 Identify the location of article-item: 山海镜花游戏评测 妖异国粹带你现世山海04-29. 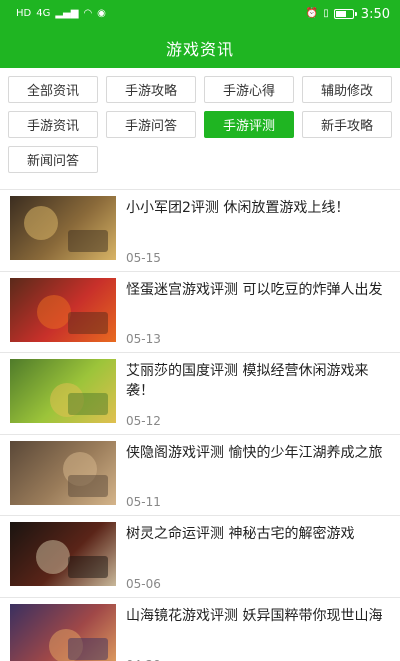
(200, 629).